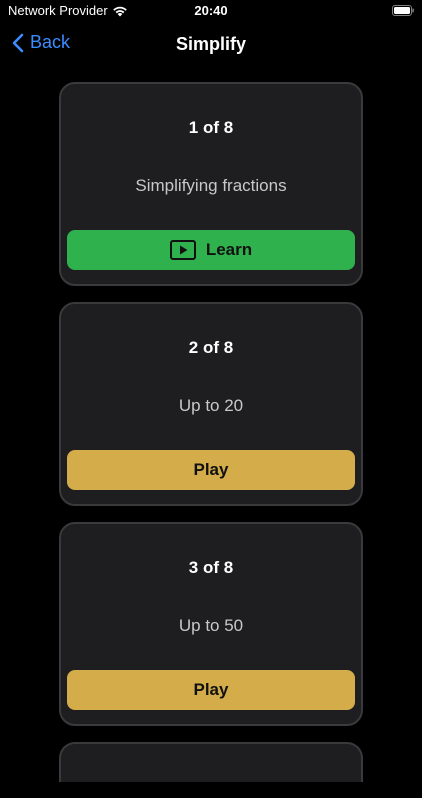 The image size is (422, 798). I want to click on play-video-icon, so click(182, 250).